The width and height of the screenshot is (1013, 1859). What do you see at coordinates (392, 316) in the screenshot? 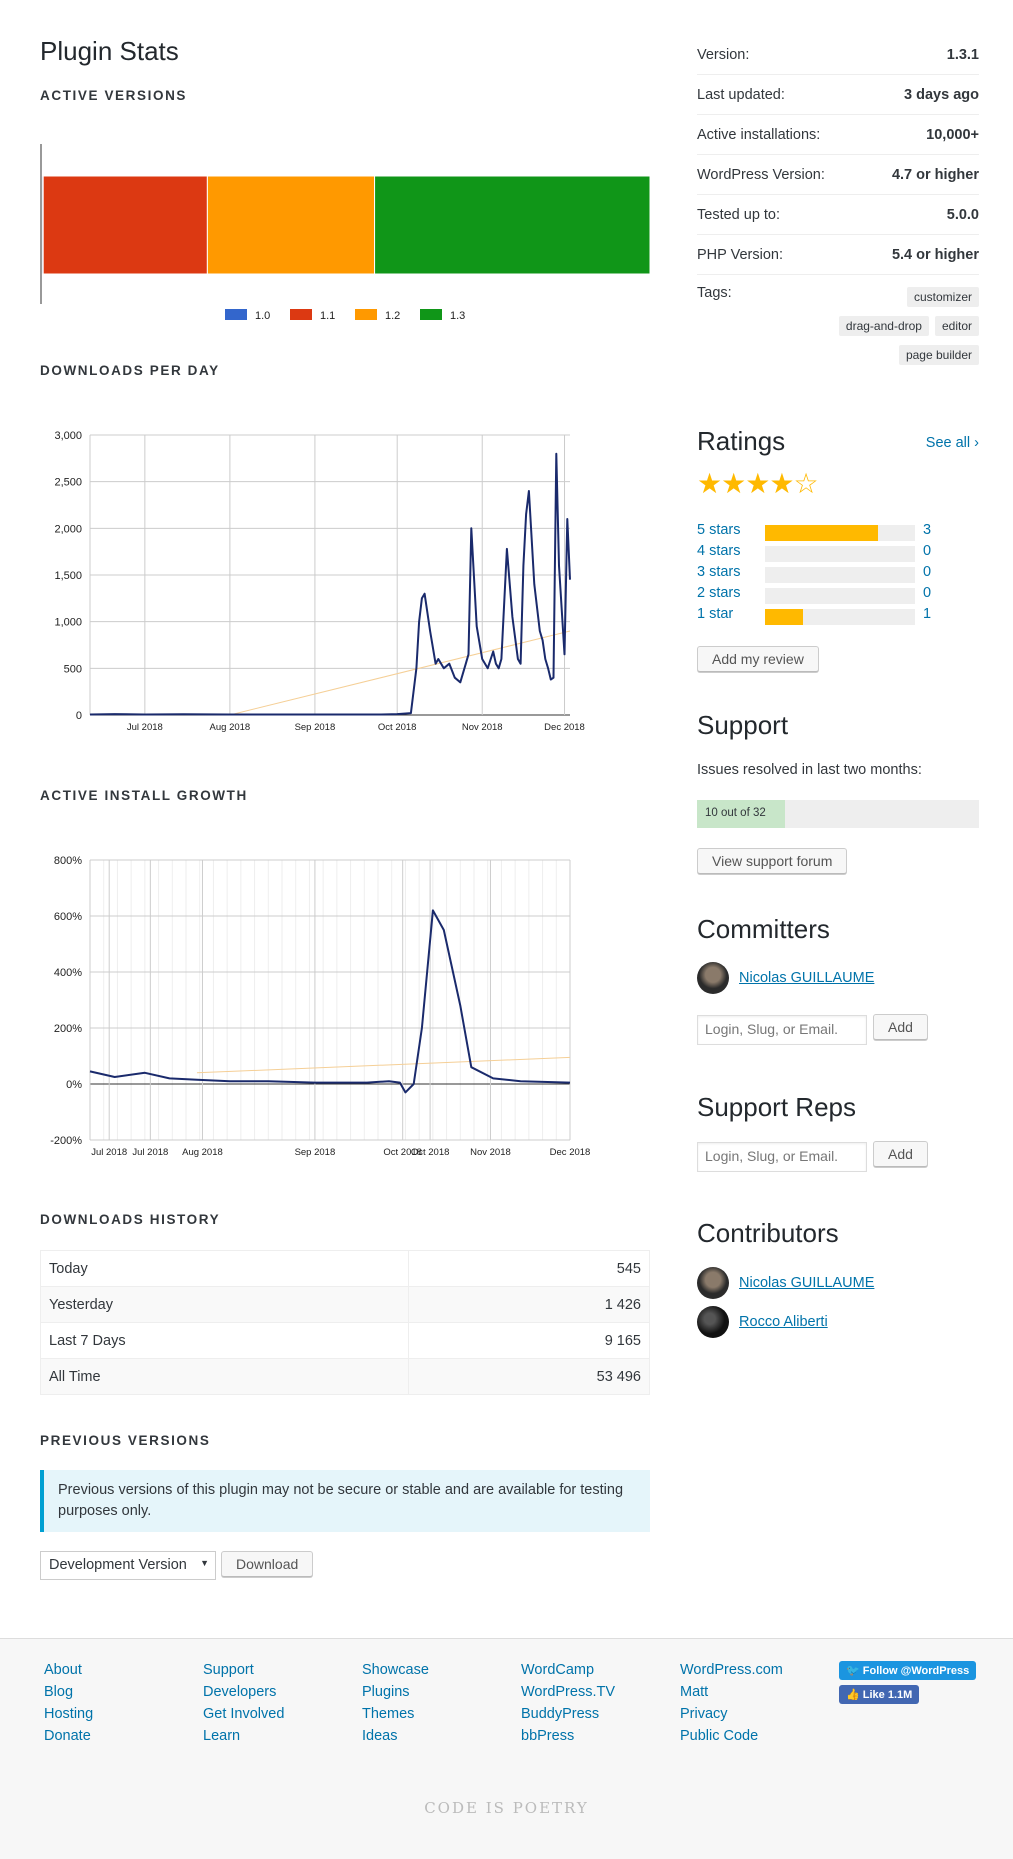
I see `legend-label: 1.2` at bounding box center [392, 316].